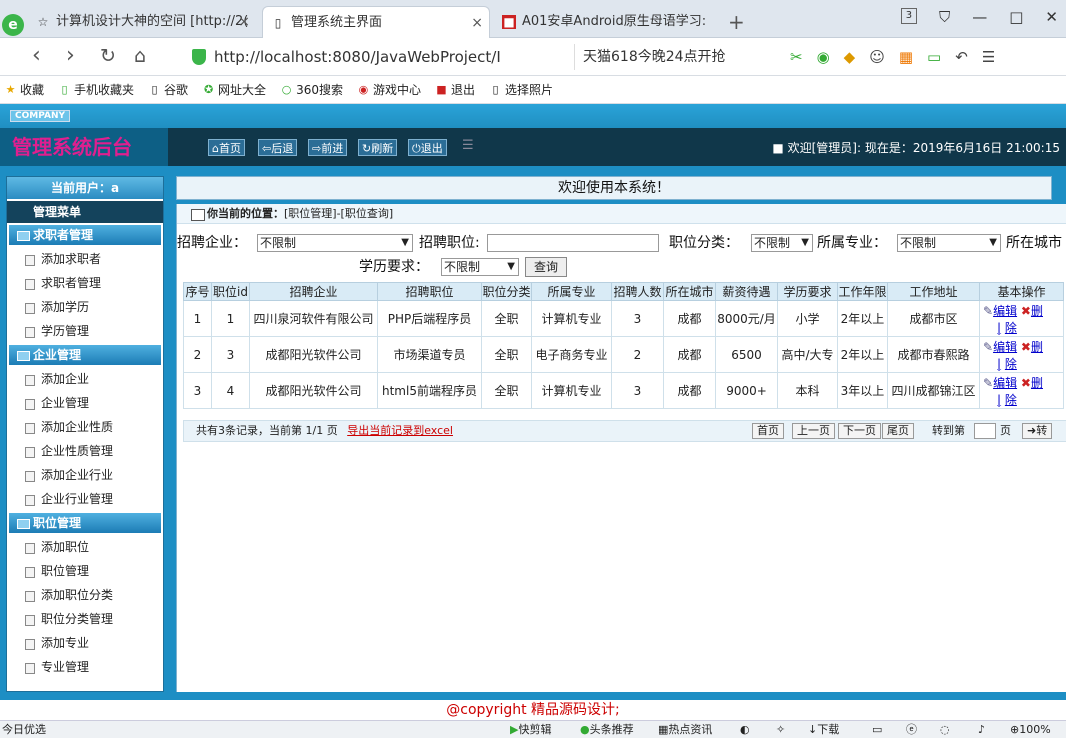 This screenshot has width=1066, height=739. Describe the element at coordinates (823, 57) in the screenshot. I see `translate-icon: ◉` at that location.